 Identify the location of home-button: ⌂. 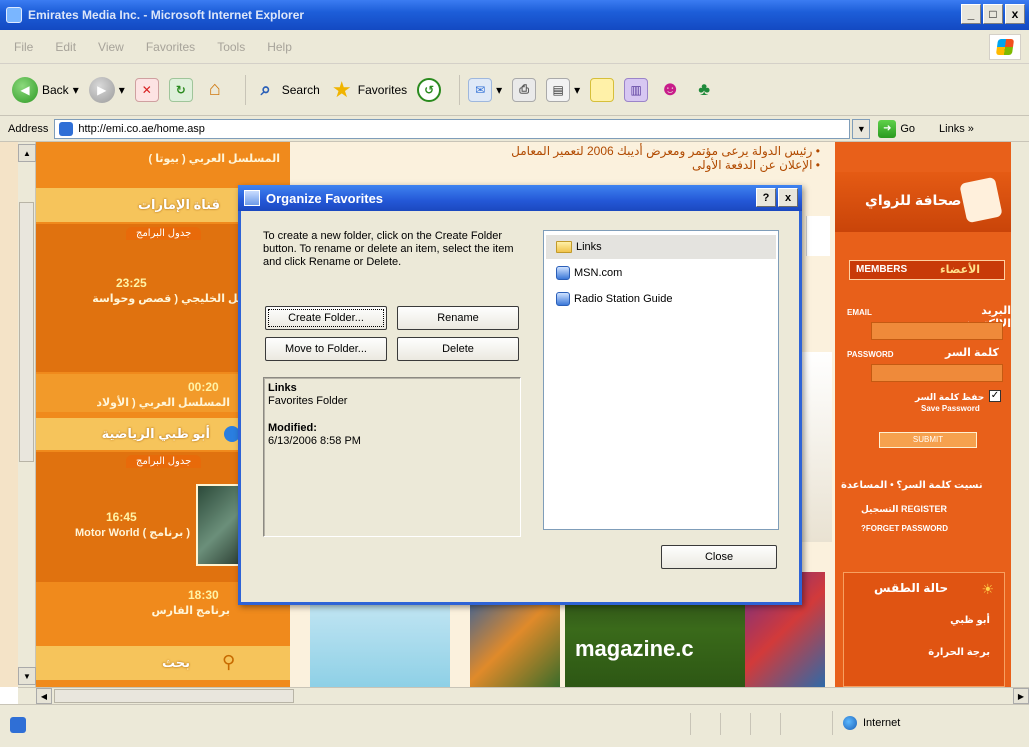
(215, 90).